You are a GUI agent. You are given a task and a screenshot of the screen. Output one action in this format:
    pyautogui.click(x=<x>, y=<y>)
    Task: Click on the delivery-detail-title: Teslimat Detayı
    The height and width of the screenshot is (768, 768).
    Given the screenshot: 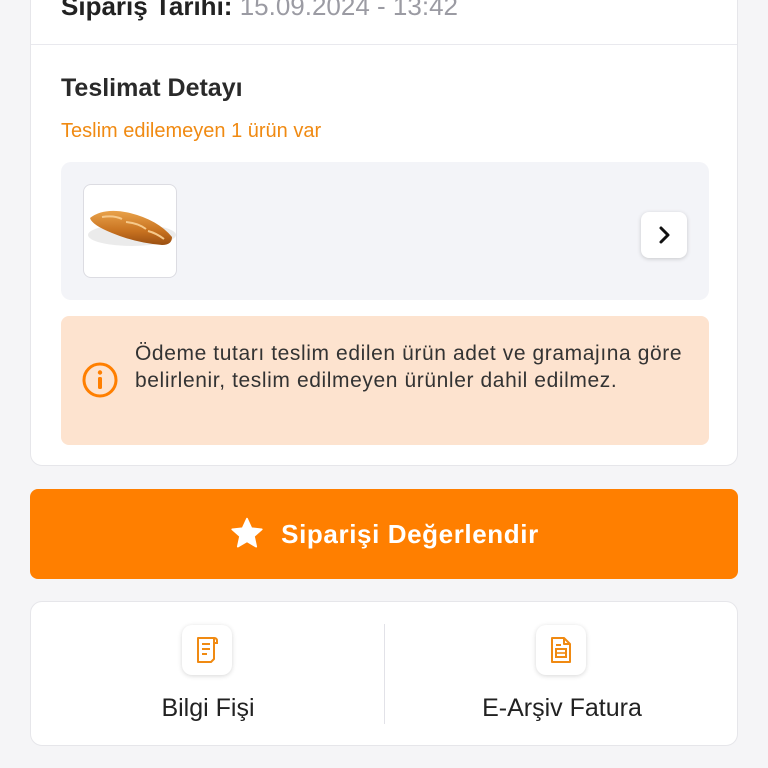 What is the action you would take?
    pyautogui.click(x=152, y=88)
    